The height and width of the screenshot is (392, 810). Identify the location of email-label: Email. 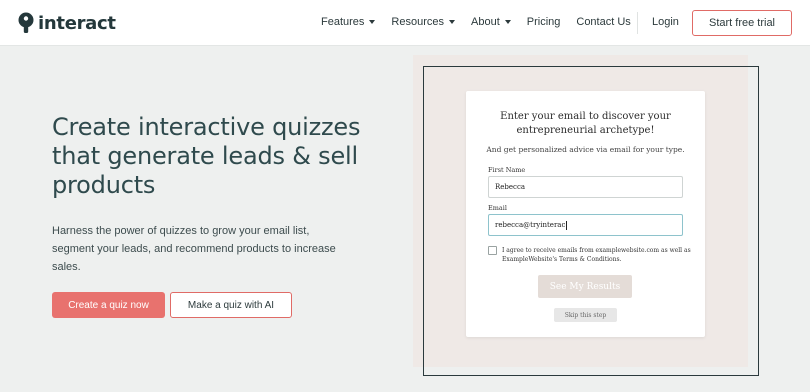
(497, 208).